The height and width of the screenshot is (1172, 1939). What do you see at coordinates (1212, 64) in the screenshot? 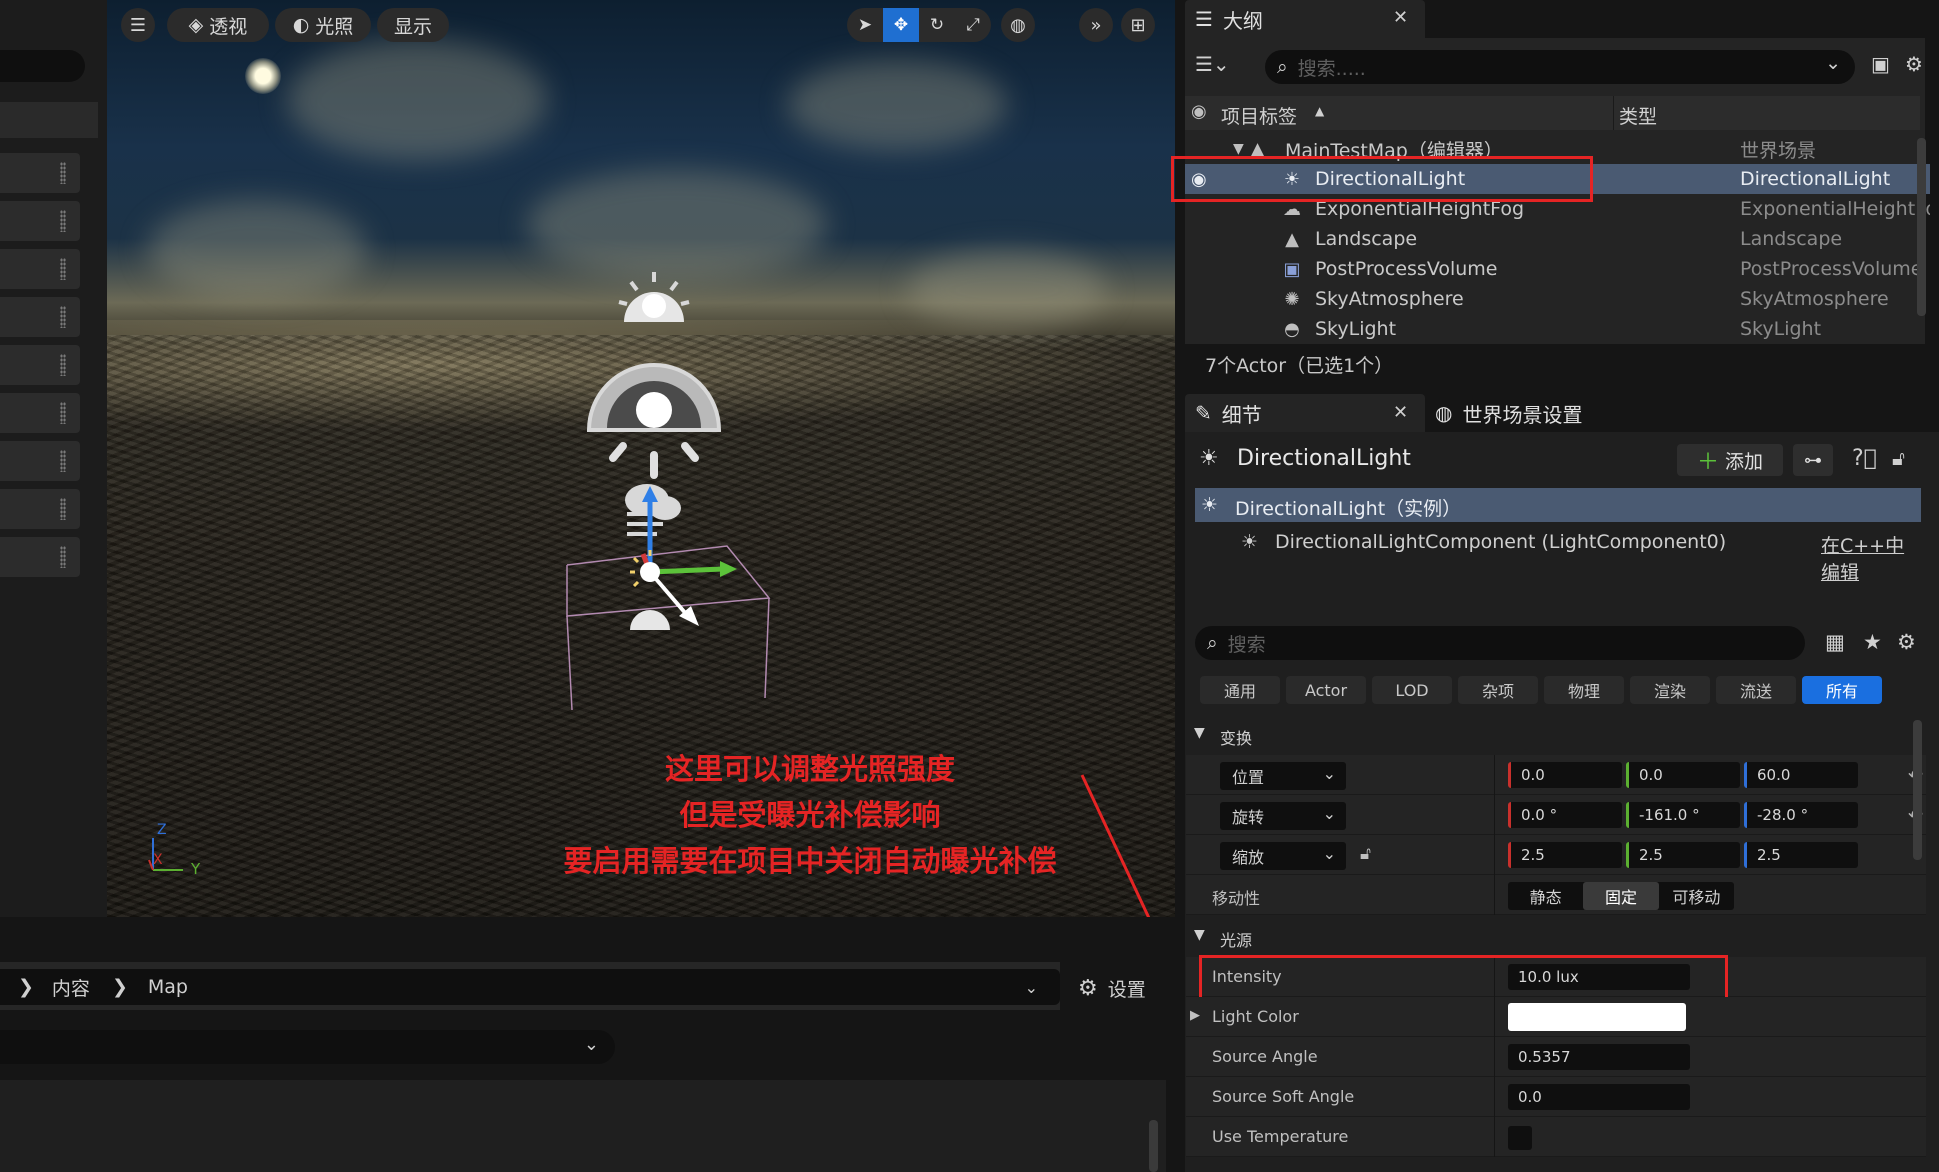
I see `filter-icon: ☰⌄` at bounding box center [1212, 64].